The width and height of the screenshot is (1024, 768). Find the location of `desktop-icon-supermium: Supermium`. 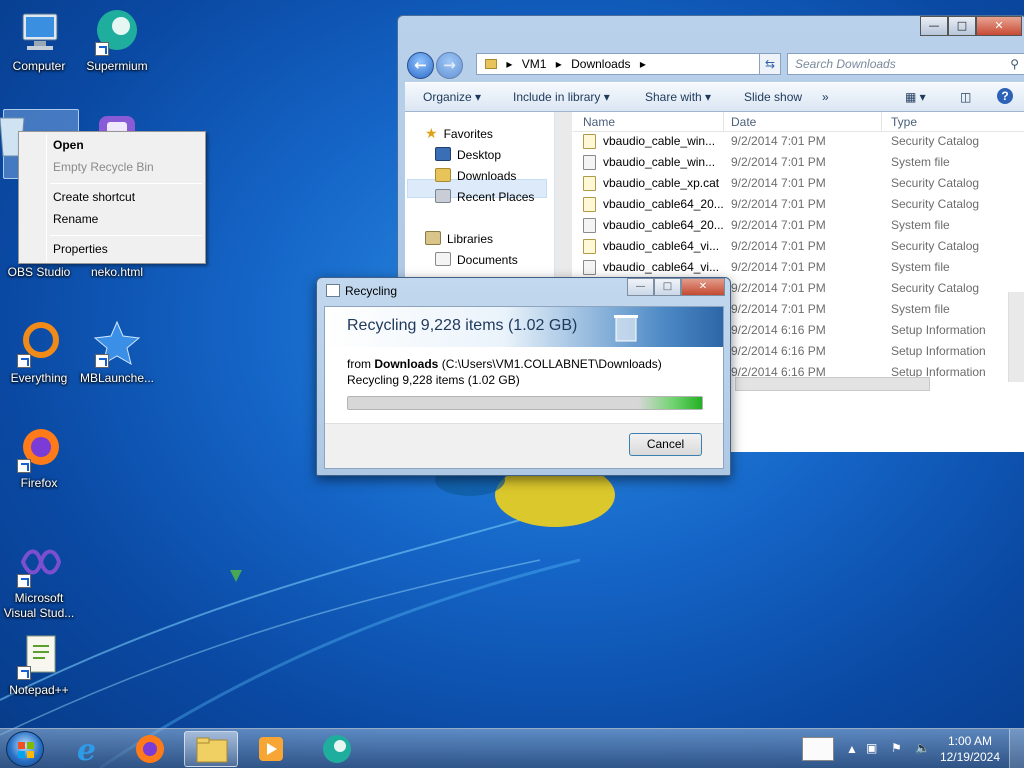

desktop-icon-supermium: Supermium is located at coordinates (117, 41).